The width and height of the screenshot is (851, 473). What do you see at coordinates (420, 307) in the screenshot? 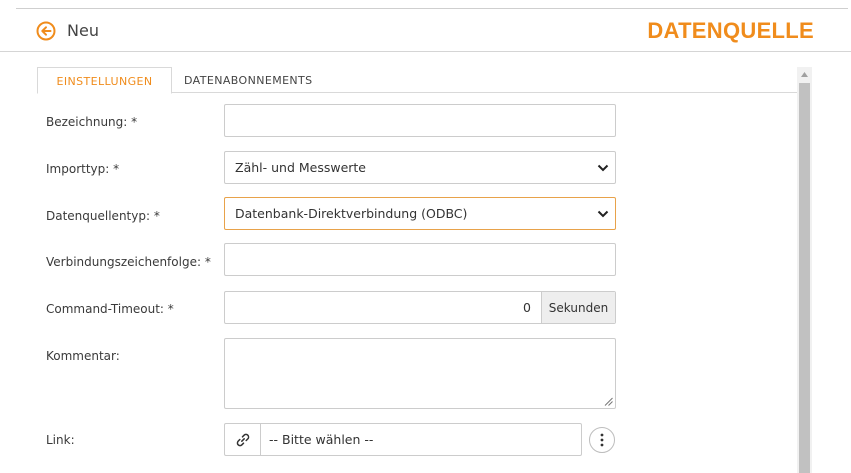
I see `command-timeout-input: 0 Sekunden` at bounding box center [420, 307].